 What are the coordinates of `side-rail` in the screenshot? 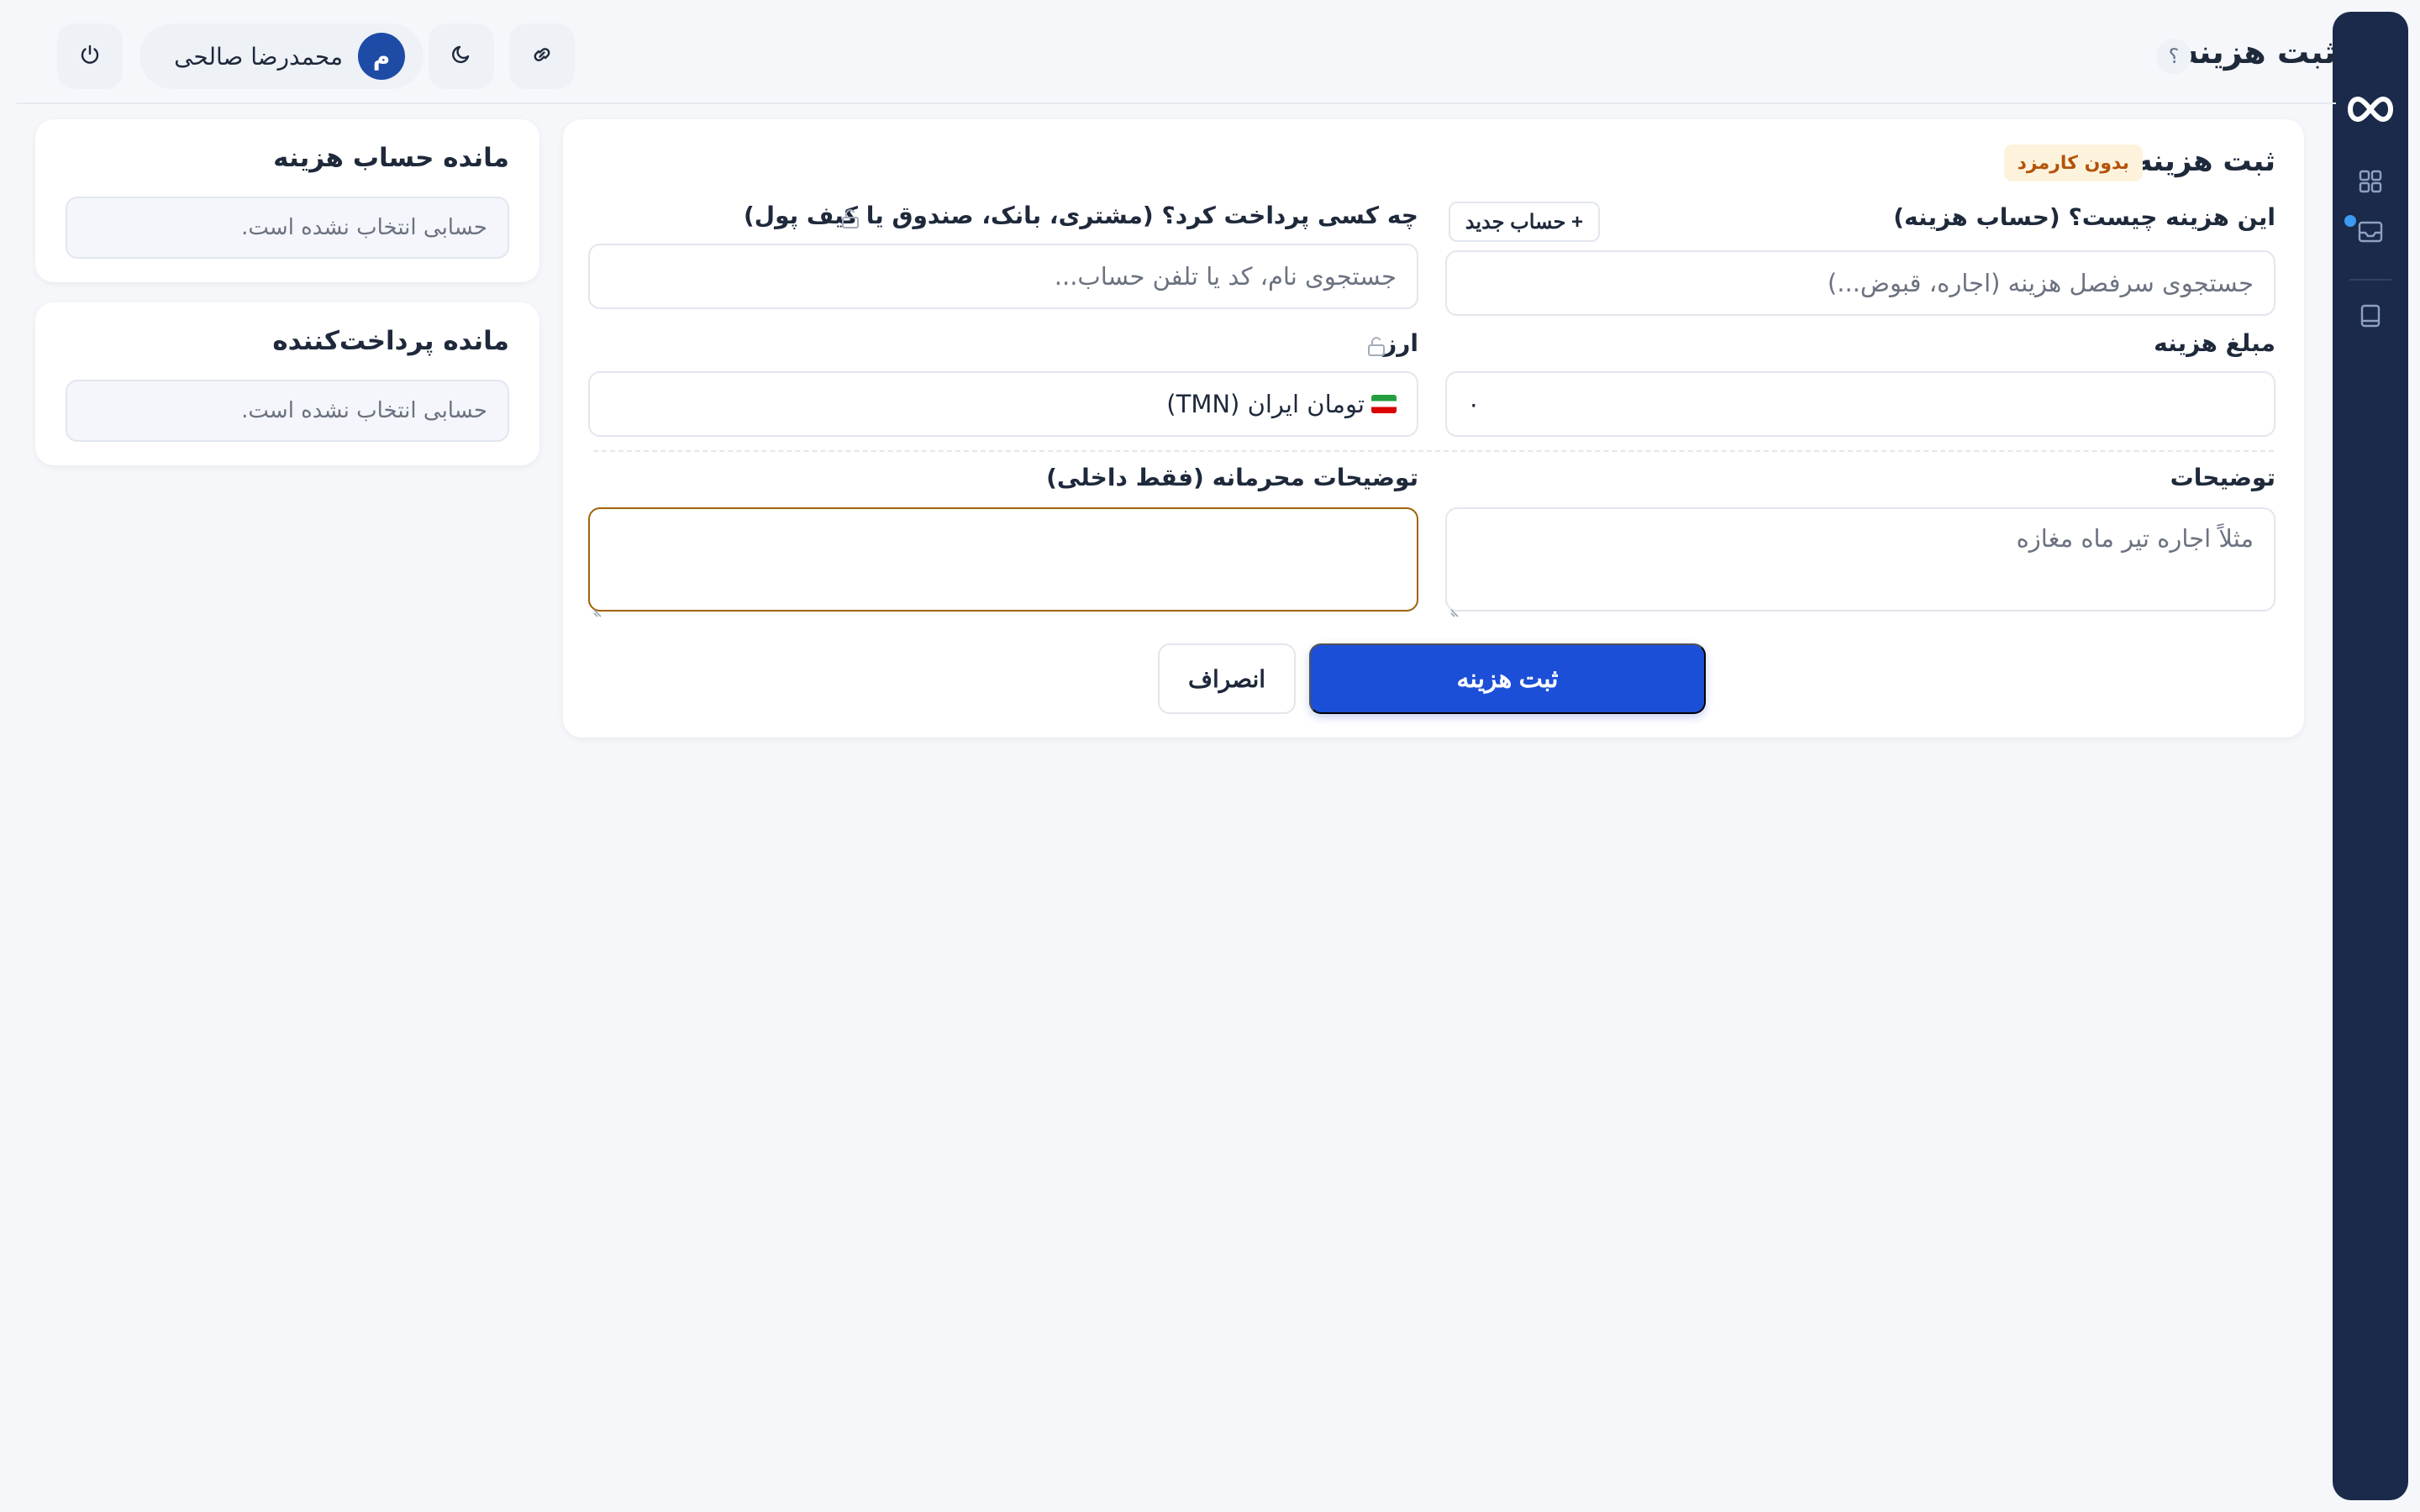 It's located at (2370, 756).